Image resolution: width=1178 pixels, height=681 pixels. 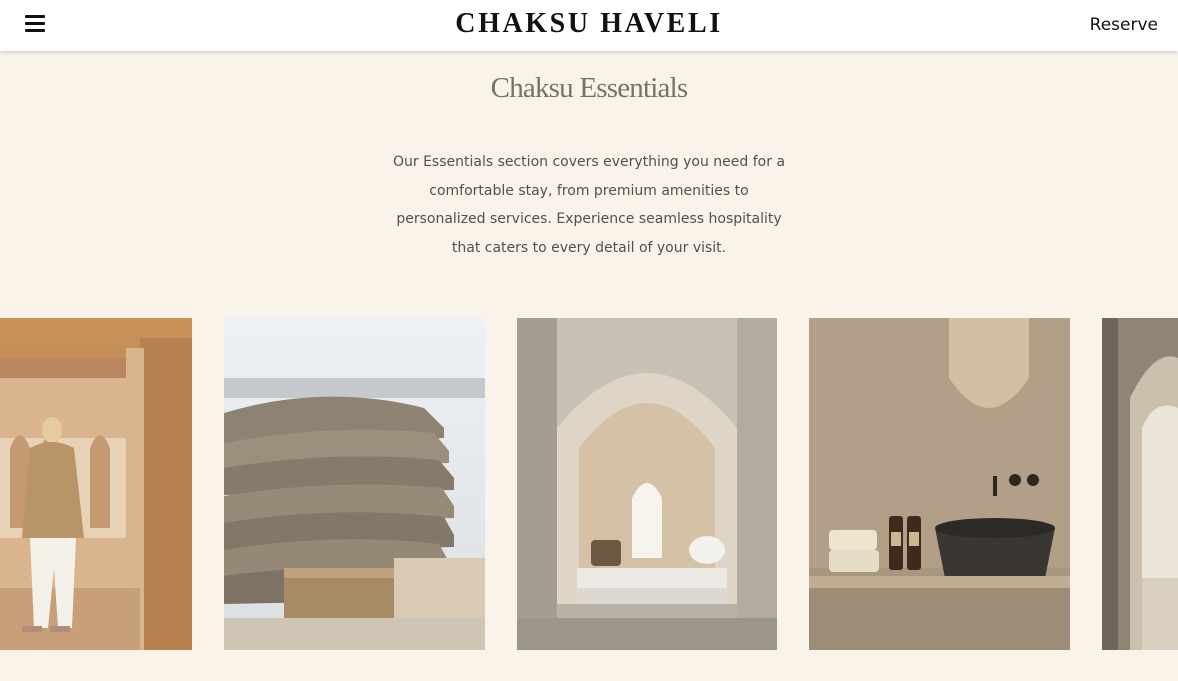 I want to click on reserve-link: Reserve, so click(x=1124, y=25).